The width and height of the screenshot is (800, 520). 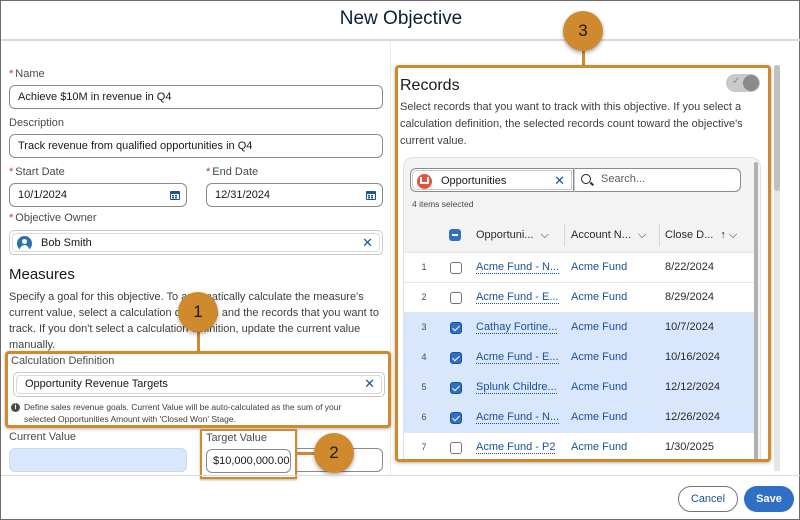 What do you see at coordinates (559, 181) in the screenshot?
I see `clear-object-icon: ✕` at bounding box center [559, 181].